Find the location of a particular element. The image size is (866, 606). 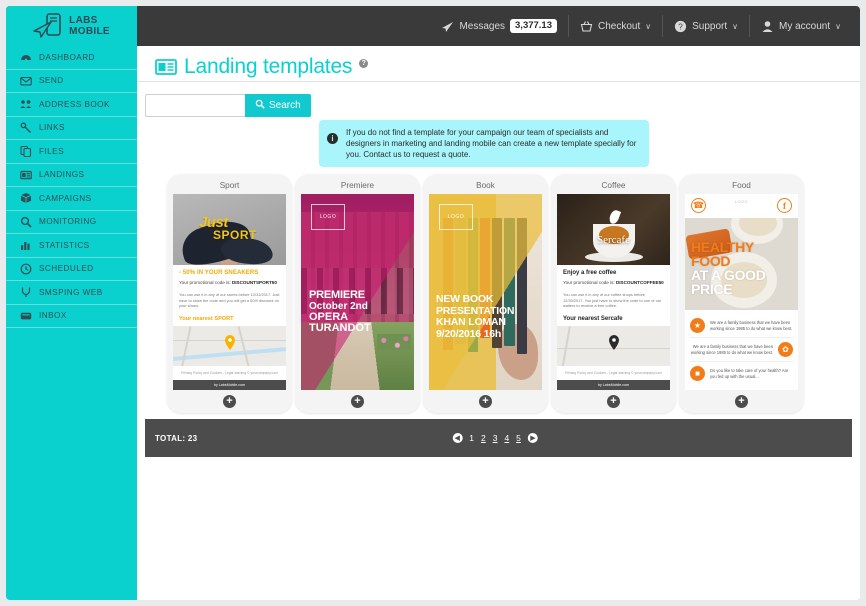

files-icon is located at coordinates (26, 151).